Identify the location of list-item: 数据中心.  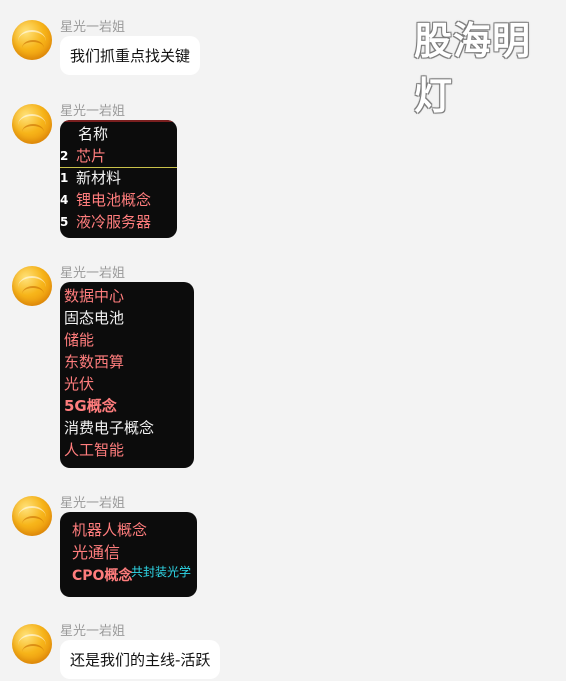
(94, 296).